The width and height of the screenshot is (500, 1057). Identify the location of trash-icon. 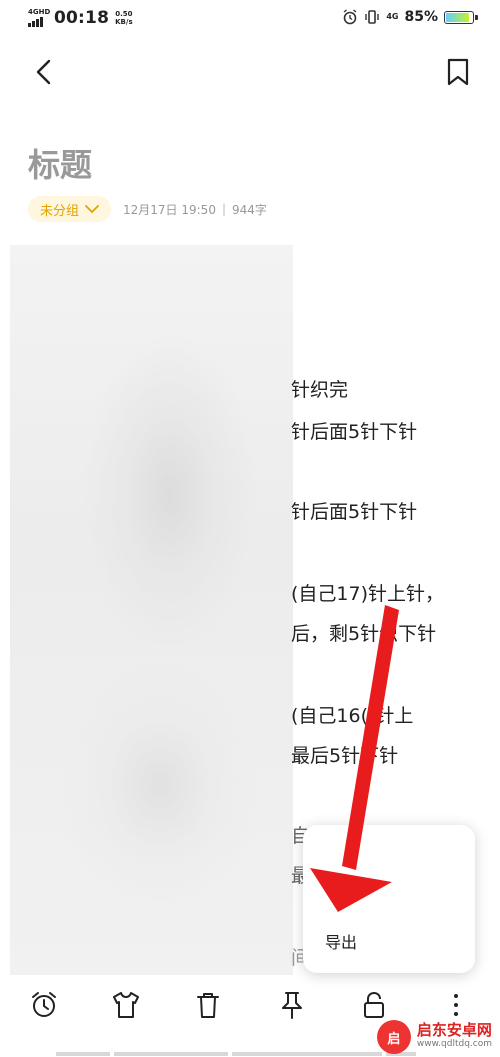
(208, 1005).